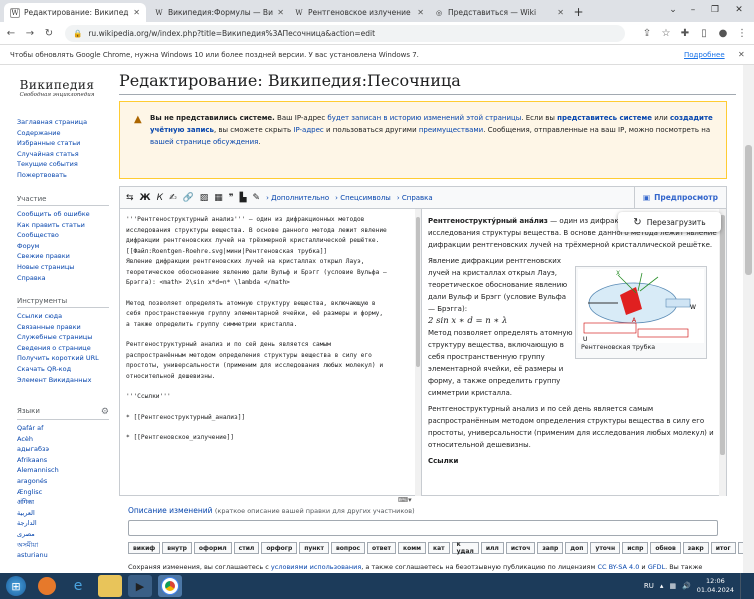 The image size is (754, 599). What do you see at coordinates (63, 214) in the screenshot?
I see `sidebar-participation-link: Сообщить об ошибке` at bounding box center [63, 214].